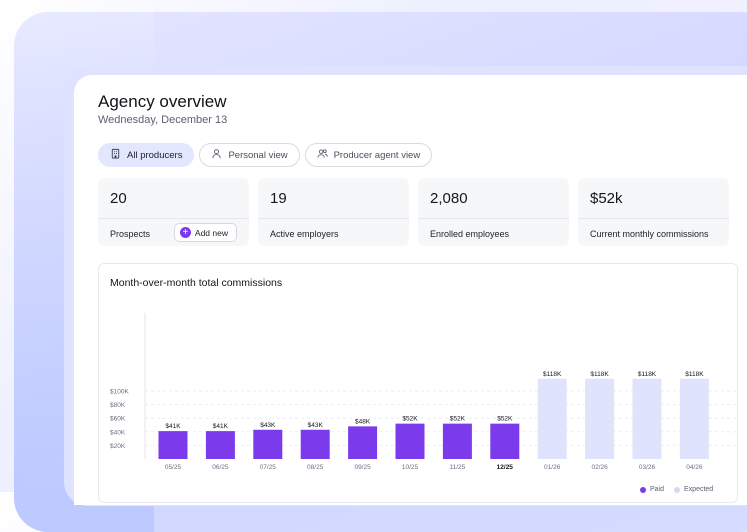 This screenshot has width=747, height=532. Describe the element at coordinates (362, 467) in the screenshot. I see `x-tick-label: 09/25` at that location.